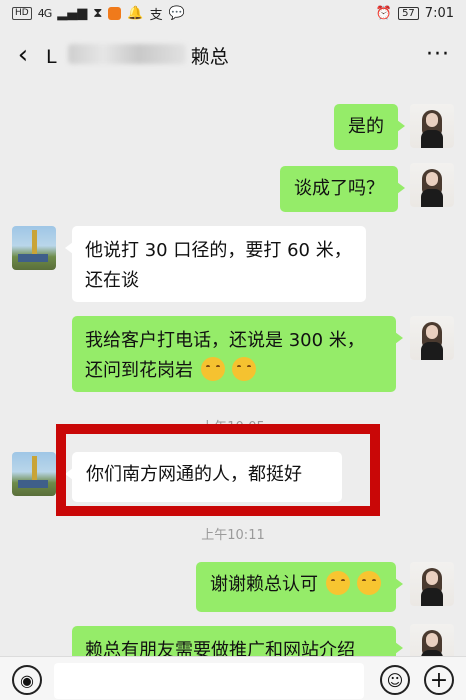 This screenshot has width=466, height=700. Describe the element at coordinates (233, 13) in the screenshot. I see `status-bar: HD 4G ▂▄▆ ⧗ 🔔 支 💬 ⏰ 57 7:01` at that location.